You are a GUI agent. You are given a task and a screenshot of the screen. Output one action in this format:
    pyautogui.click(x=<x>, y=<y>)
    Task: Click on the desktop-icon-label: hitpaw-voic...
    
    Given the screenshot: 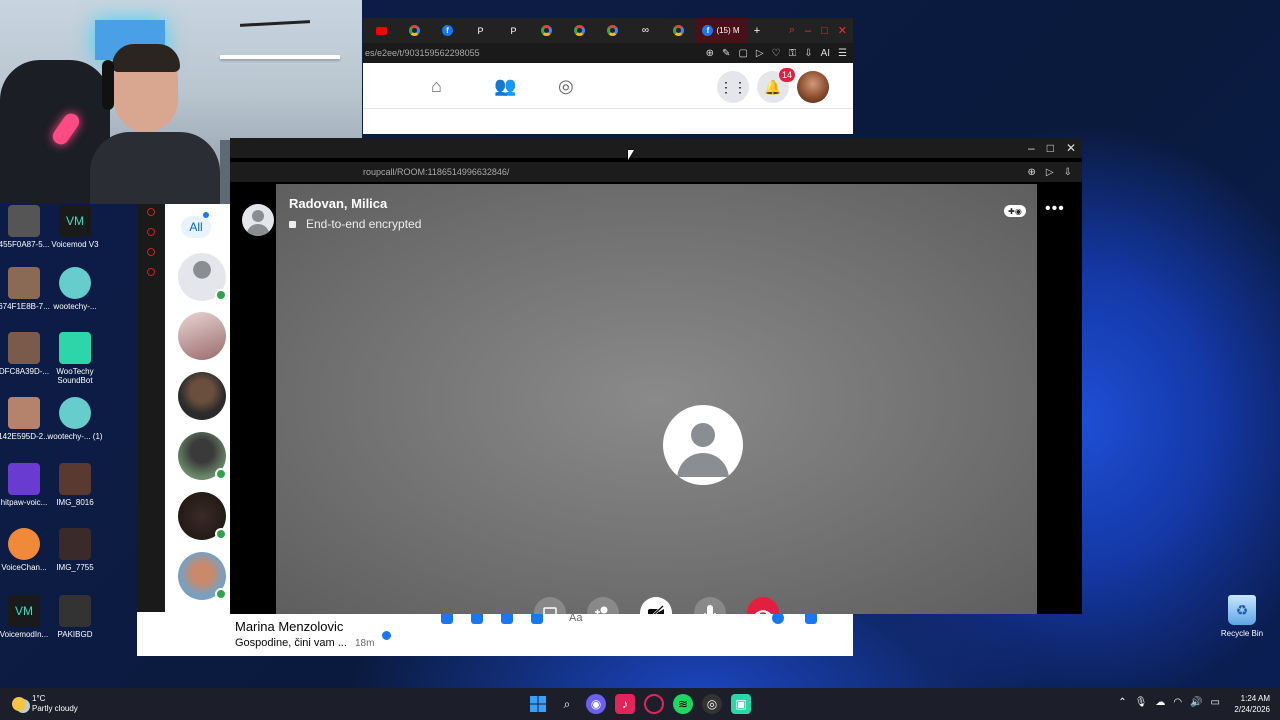 What is the action you would take?
    pyautogui.click(x=24, y=502)
    